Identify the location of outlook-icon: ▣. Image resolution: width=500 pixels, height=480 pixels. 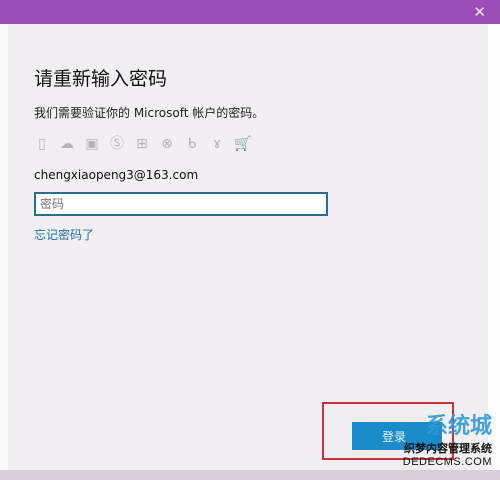
(92, 144).